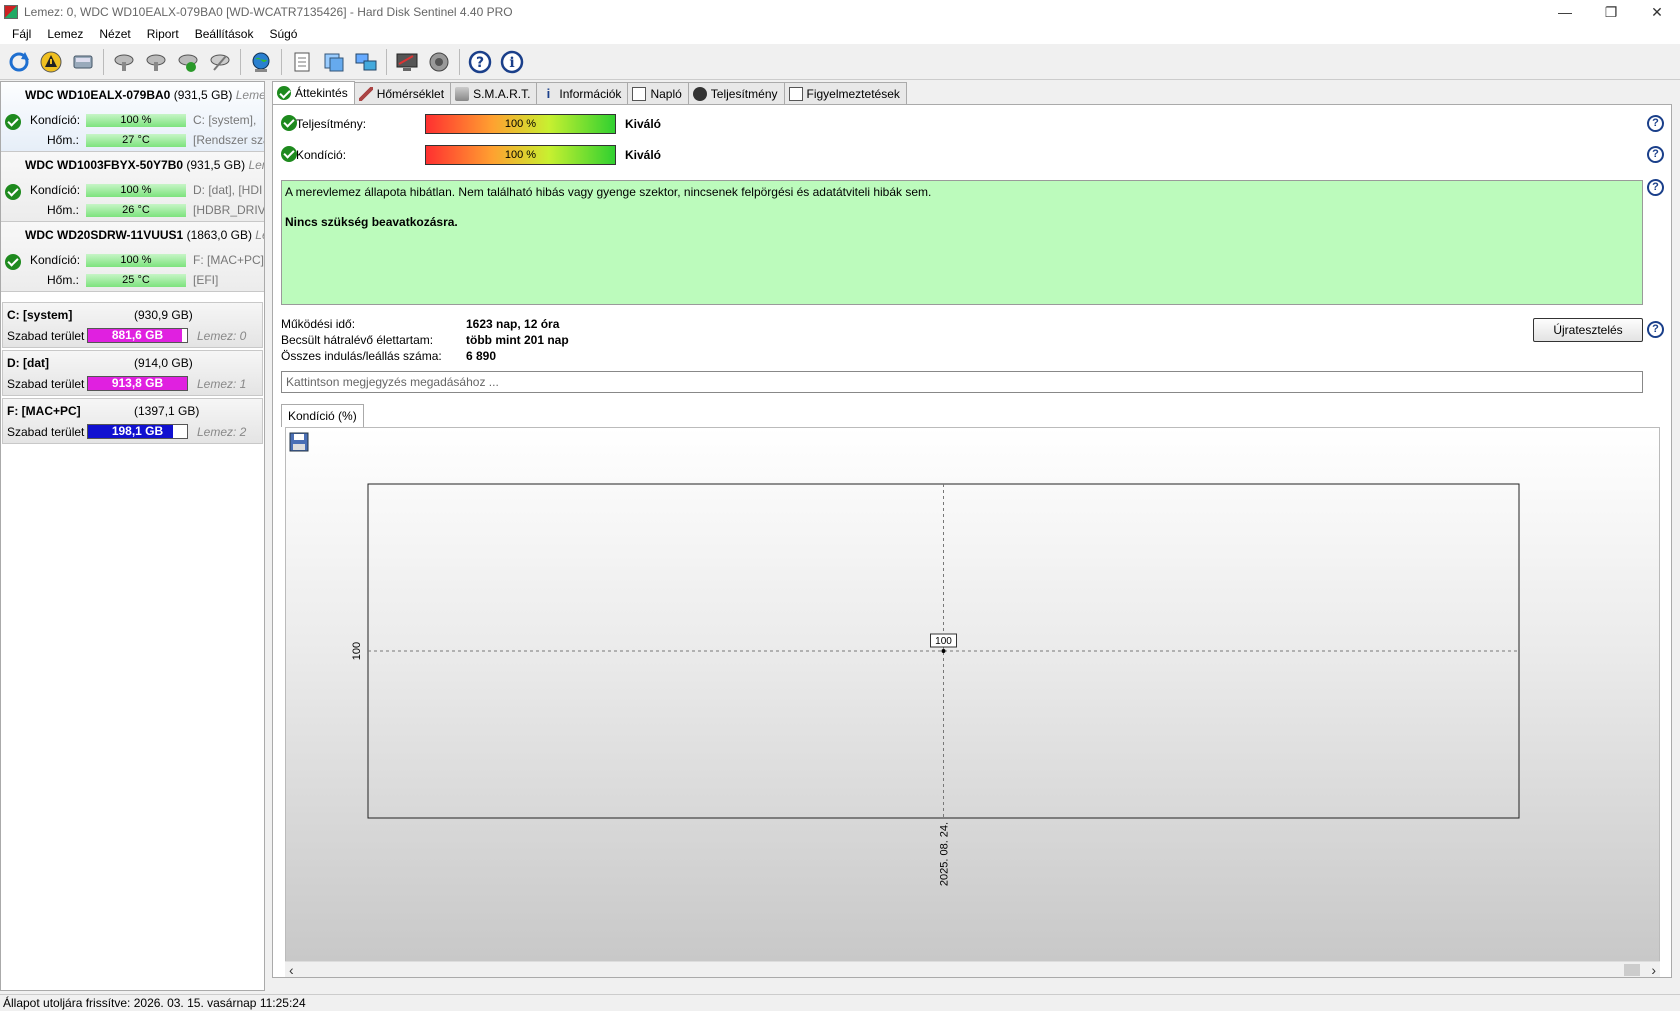 The image size is (1680, 1011). Describe the element at coordinates (334, 62) in the screenshot. I see `transfer-icon` at that location.